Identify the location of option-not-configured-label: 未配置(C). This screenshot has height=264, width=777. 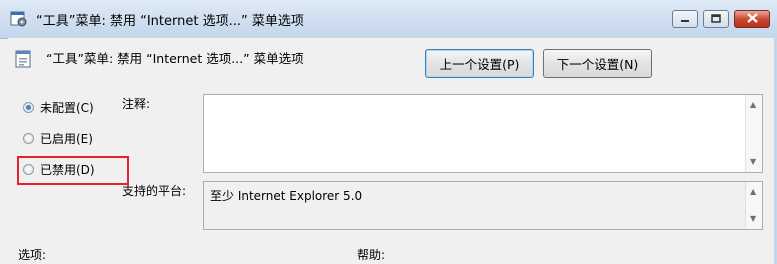
(67, 107).